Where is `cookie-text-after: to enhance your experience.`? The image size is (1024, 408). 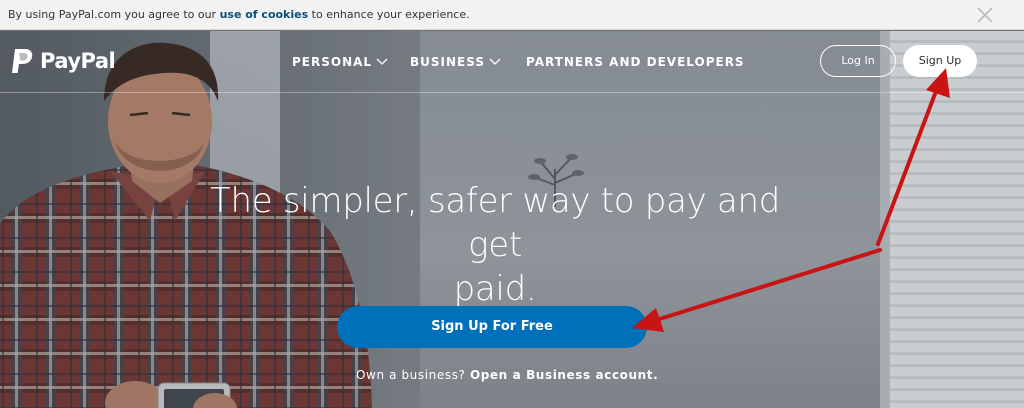
cookie-text-after: to enhance your experience. is located at coordinates (389, 14).